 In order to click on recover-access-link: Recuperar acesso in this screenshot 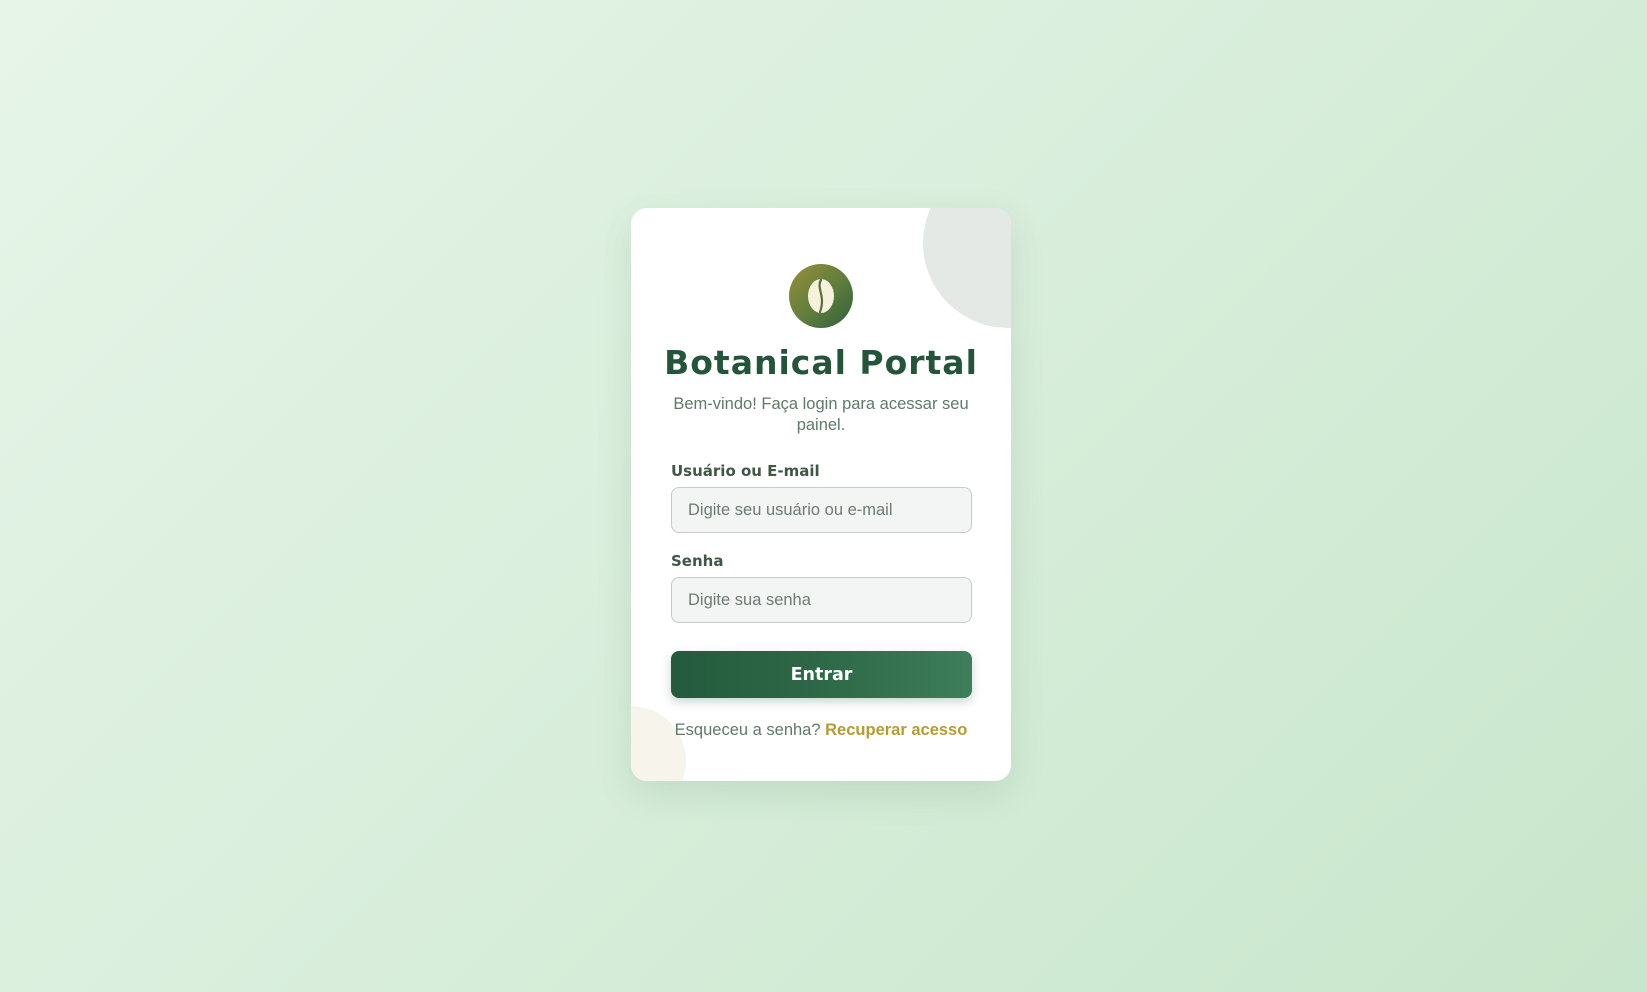, I will do `click(896, 730)`.